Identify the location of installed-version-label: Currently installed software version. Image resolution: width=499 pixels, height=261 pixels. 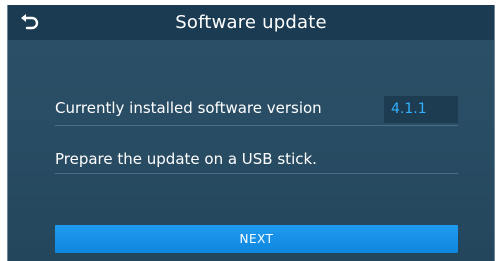
(188, 108).